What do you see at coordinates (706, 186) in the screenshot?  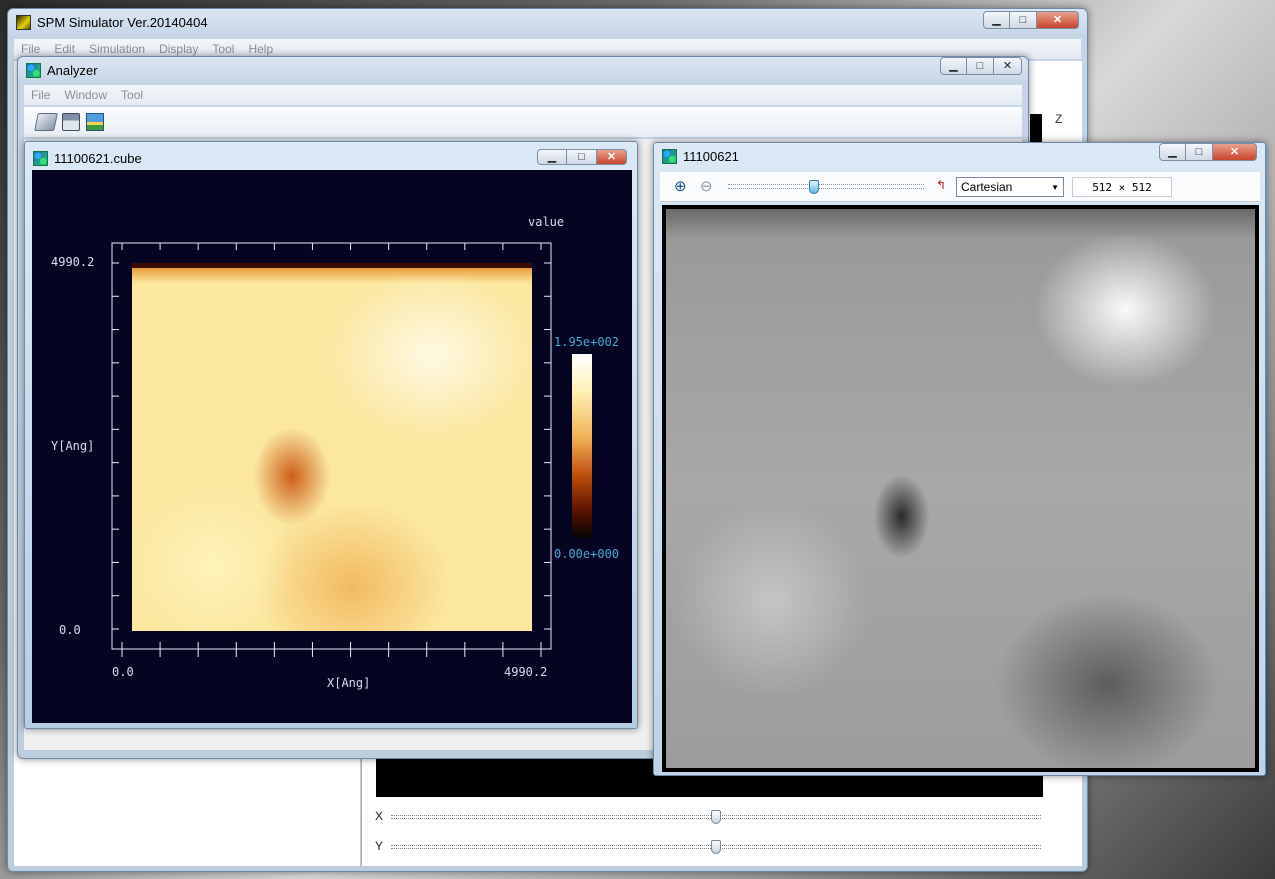 I see `zoom-out-icon: ⊖` at bounding box center [706, 186].